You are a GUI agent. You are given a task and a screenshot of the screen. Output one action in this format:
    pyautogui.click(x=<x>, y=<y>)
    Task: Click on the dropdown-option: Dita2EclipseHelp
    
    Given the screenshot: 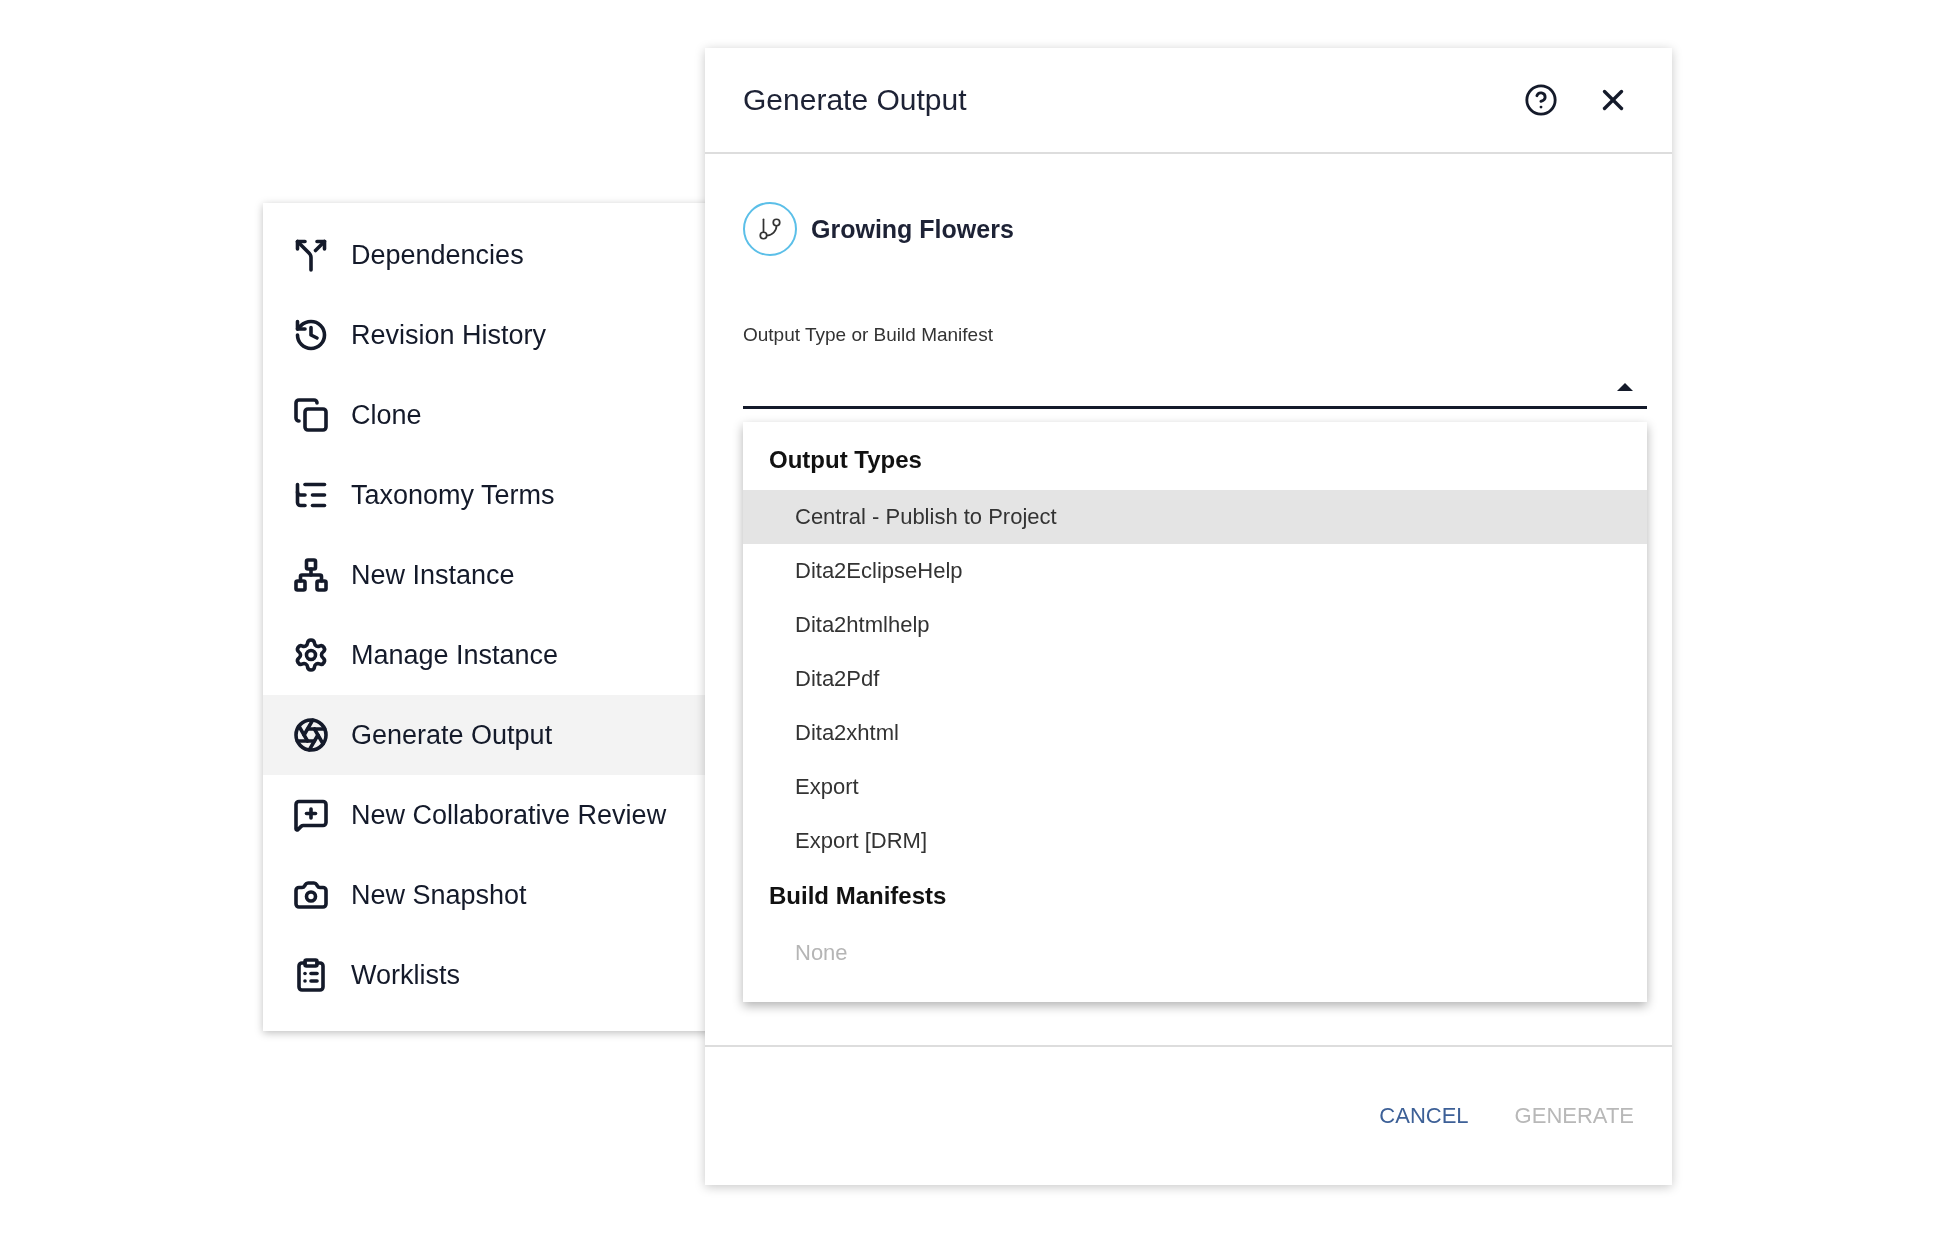 What is the action you would take?
    pyautogui.click(x=1195, y=571)
    